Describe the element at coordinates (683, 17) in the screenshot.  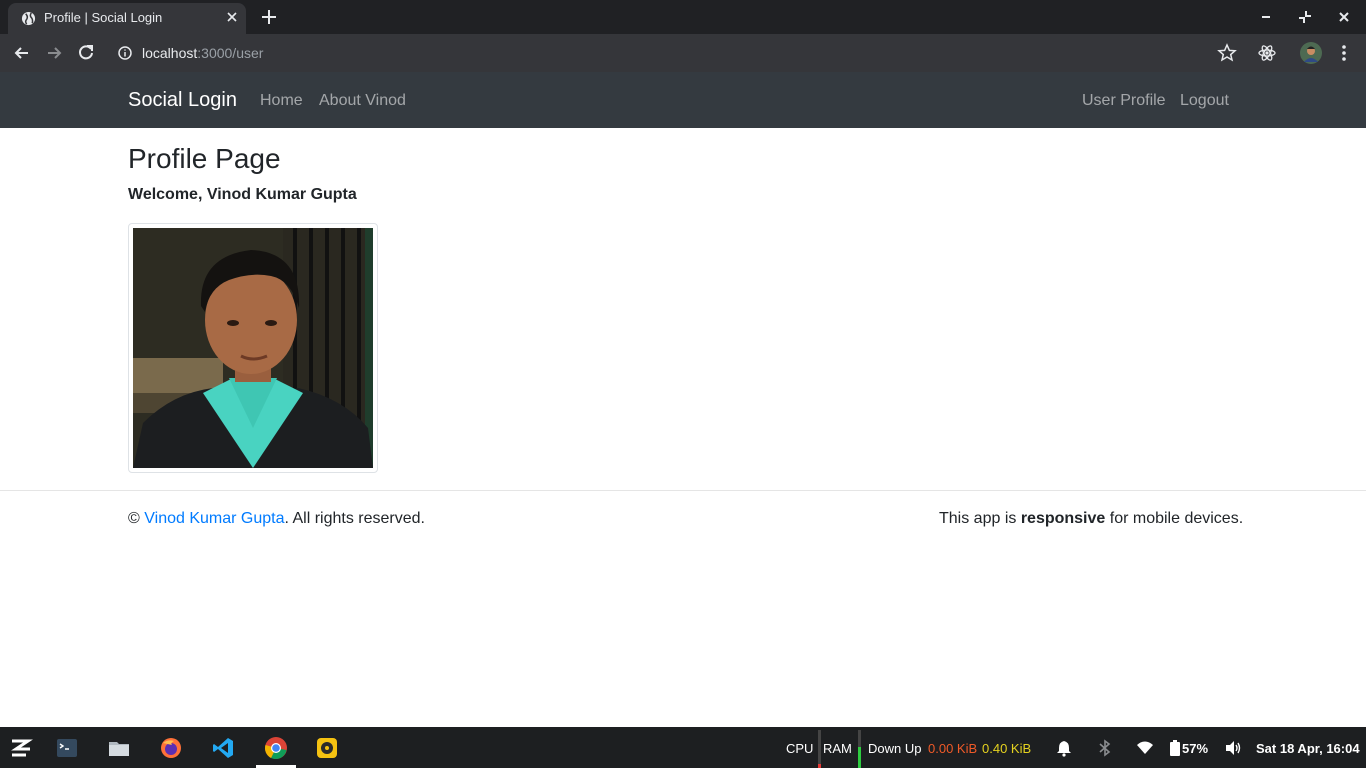
I see `browser-tab-strip: Profile | Social Login` at that location.